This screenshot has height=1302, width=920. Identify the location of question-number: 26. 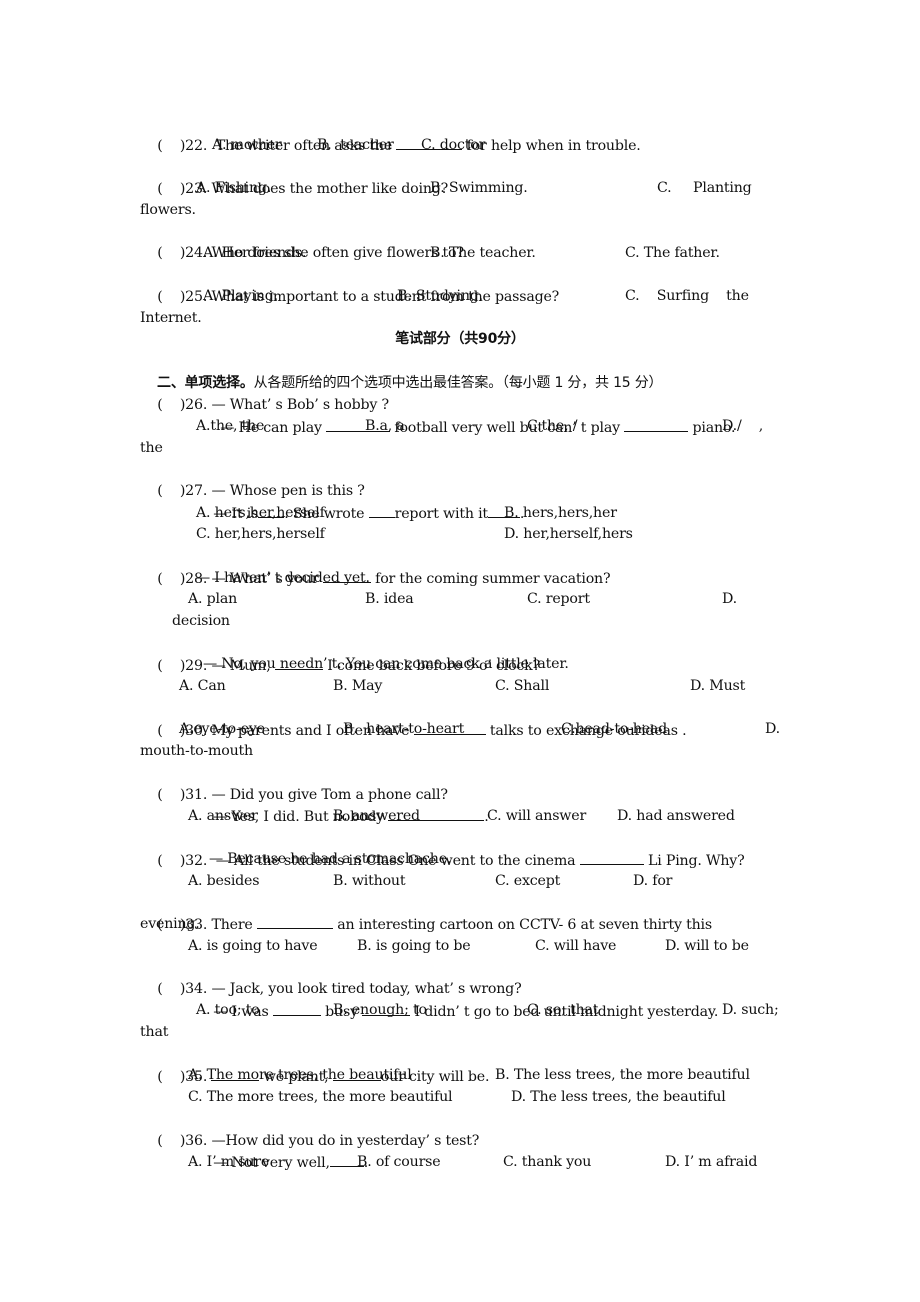
(194, 405).